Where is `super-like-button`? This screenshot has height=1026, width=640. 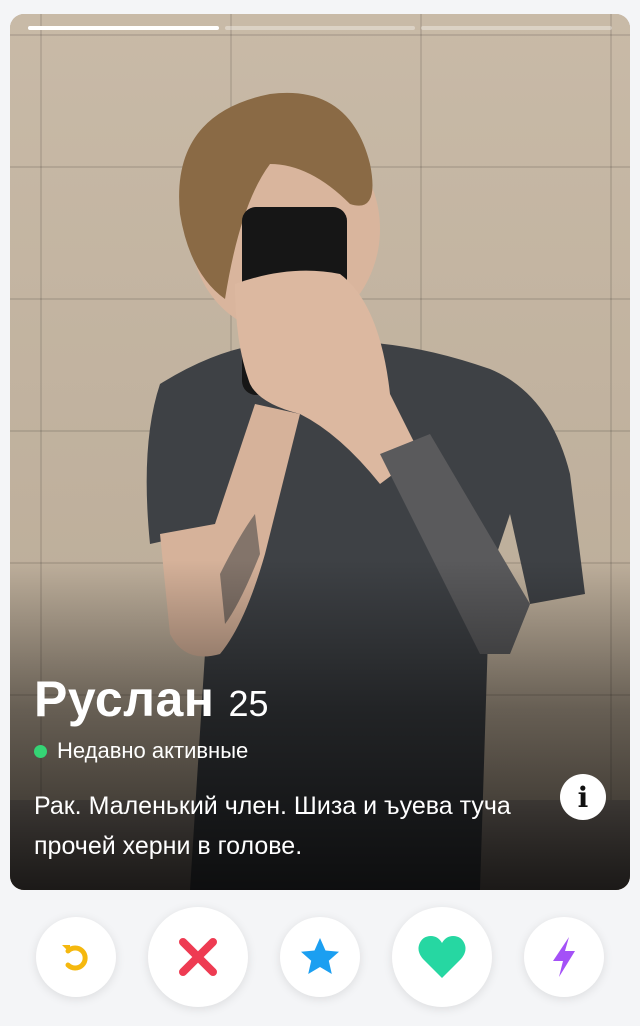
super-like-button is located at coordinates (320, 957).